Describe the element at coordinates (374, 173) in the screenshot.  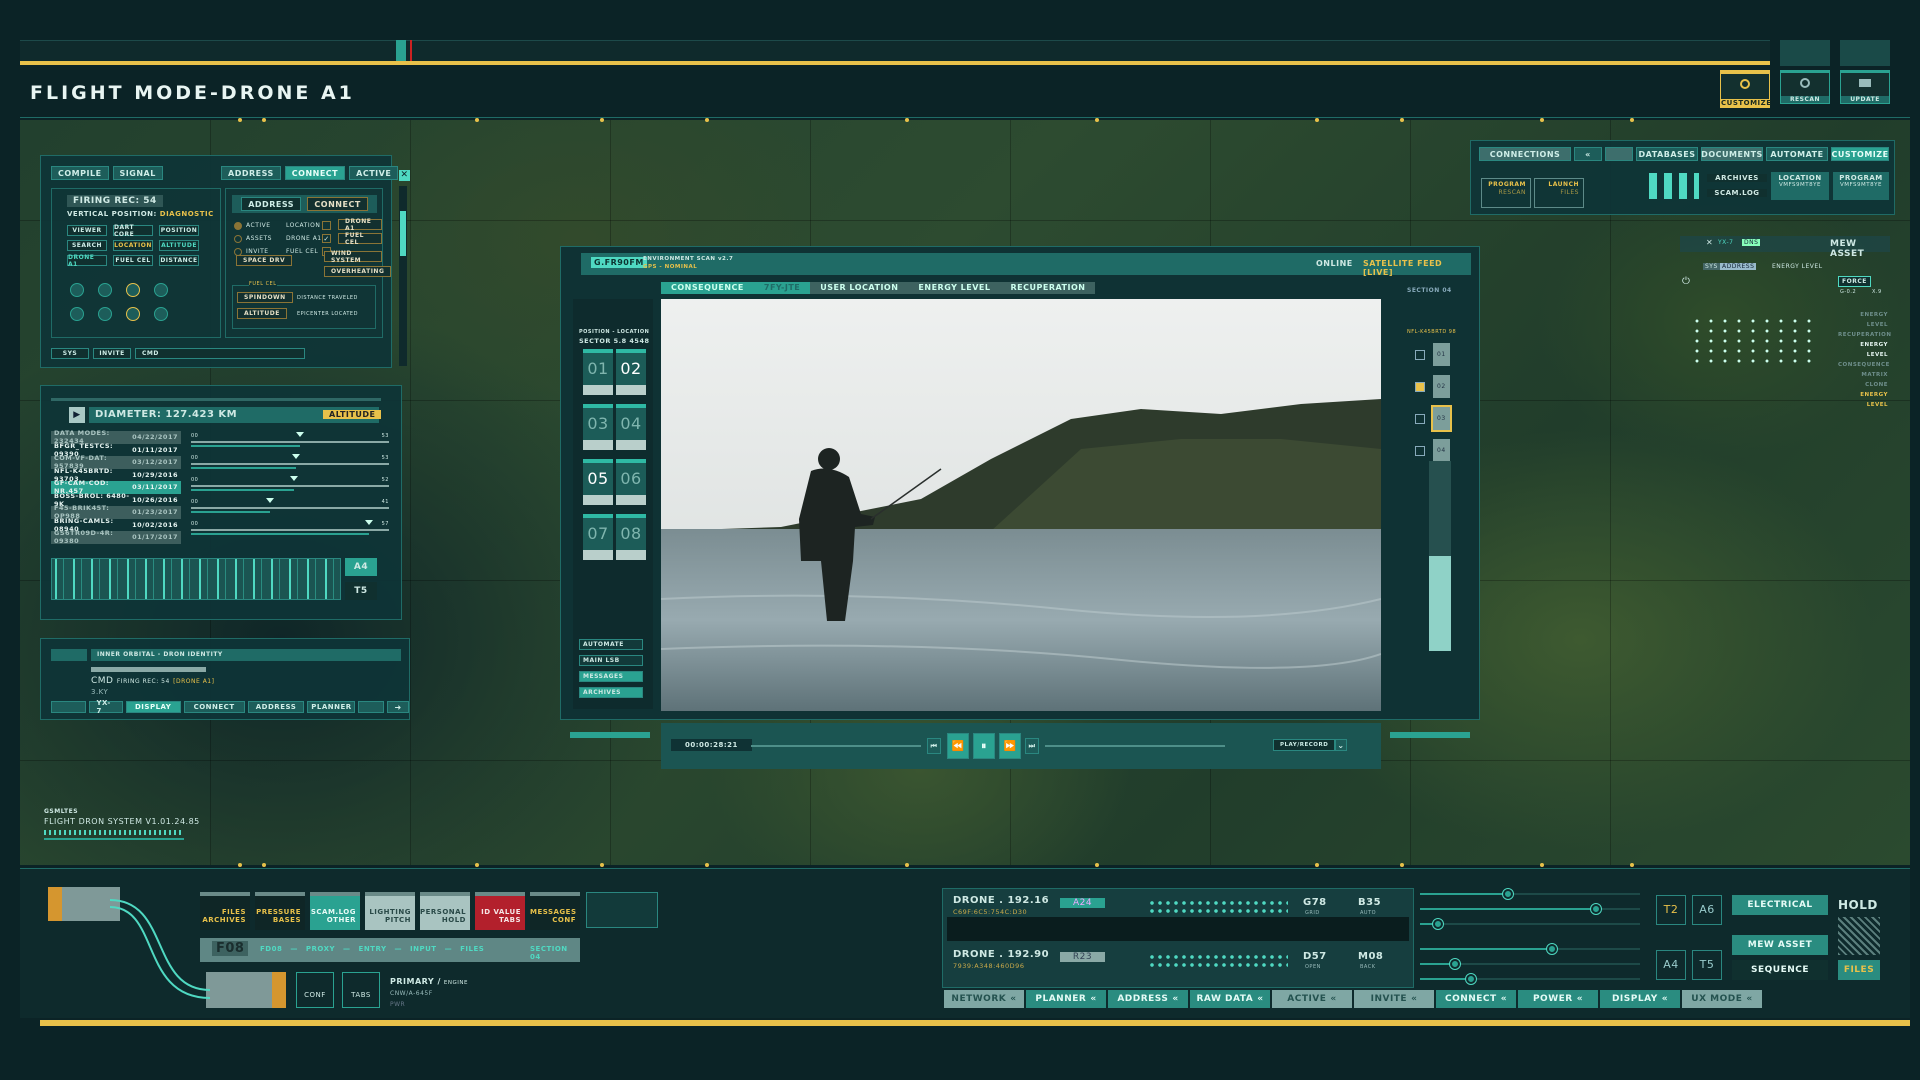
I see `tab-active: ACTIVE` at that location.